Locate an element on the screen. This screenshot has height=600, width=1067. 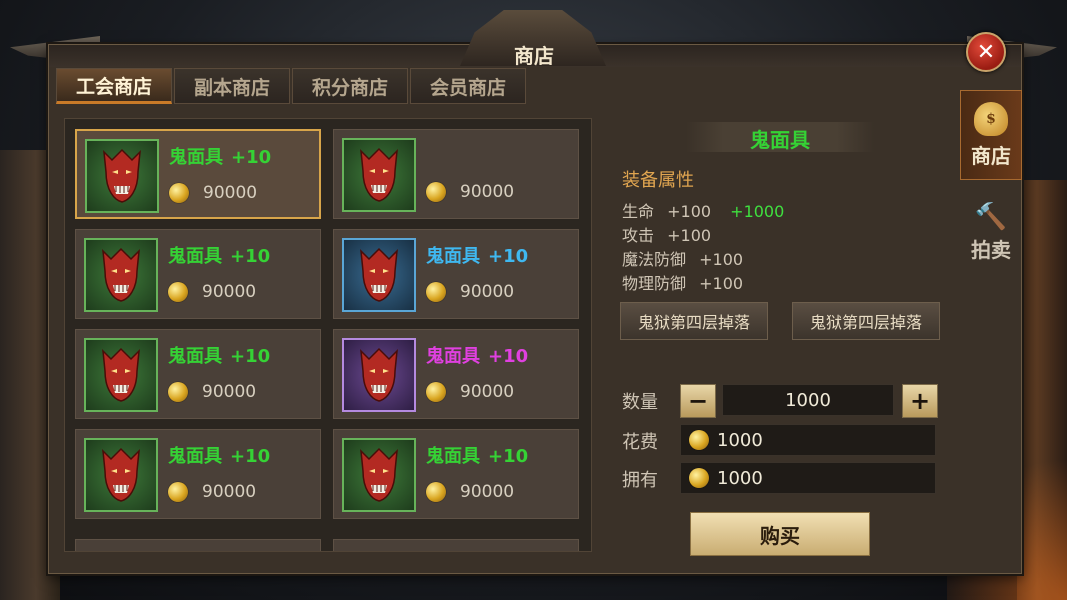
tab-dungeon-shop: 副本商店 is located at coordinates (232, 86).